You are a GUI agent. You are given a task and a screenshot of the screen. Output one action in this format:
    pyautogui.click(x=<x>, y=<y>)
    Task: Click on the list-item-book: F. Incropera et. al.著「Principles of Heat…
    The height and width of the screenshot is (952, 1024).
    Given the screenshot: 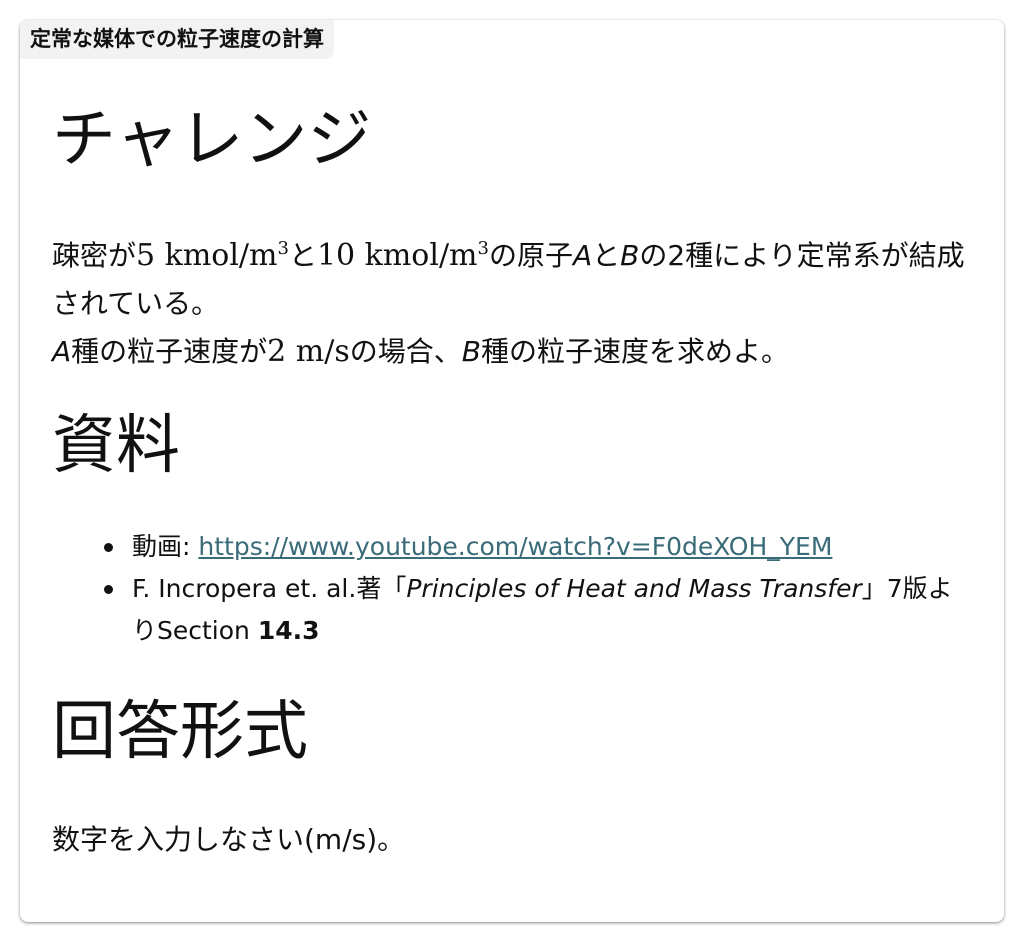 What is the action you would take?
    pyautogui.click(x=533, y=610)
    